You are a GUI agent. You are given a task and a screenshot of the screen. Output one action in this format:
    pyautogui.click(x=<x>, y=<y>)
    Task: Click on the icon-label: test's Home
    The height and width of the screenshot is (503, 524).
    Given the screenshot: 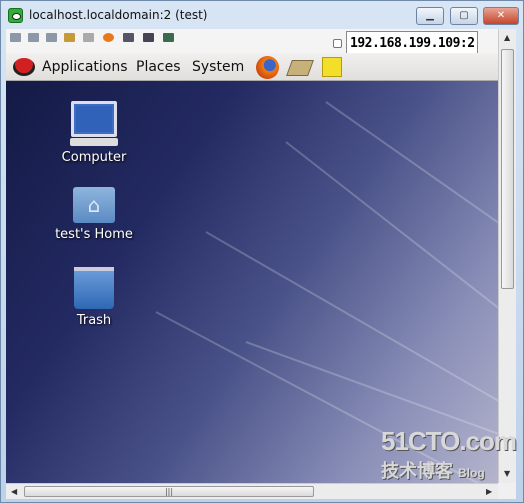 What is the action you would take?
    pyautogui.click(x=94, y=234)
    